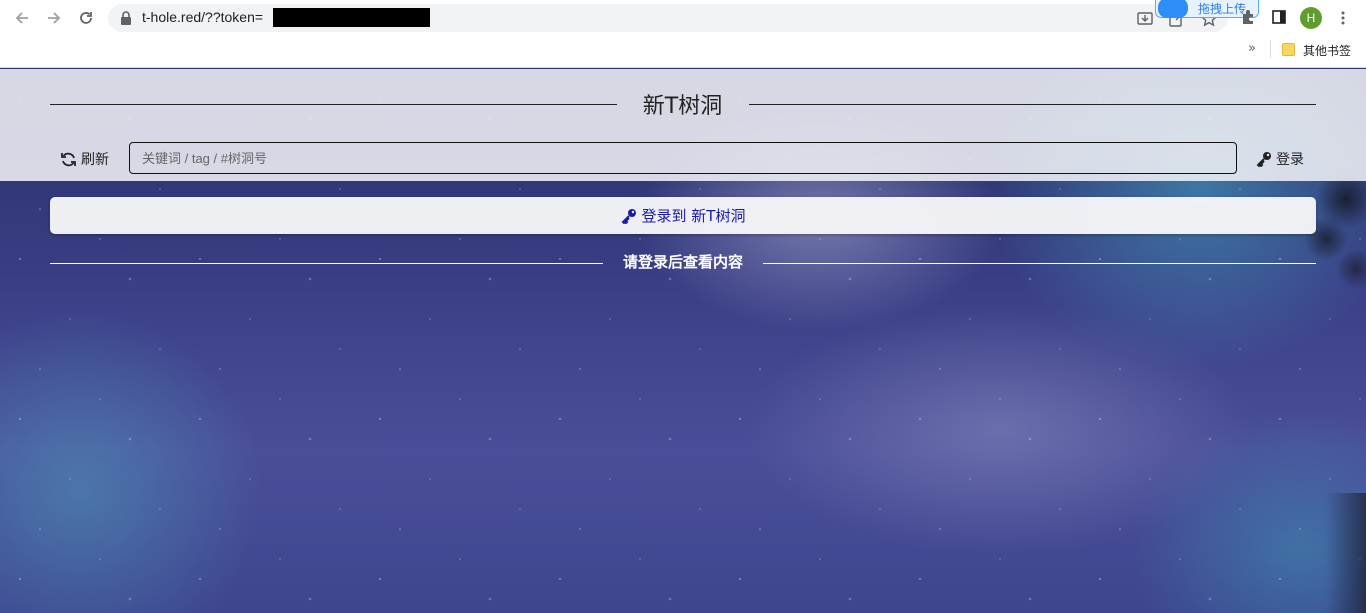  Describe the element at coordinates (693, 216) in the screenshot. I see `login-card-label: 登录到 新T树洞` at that location.